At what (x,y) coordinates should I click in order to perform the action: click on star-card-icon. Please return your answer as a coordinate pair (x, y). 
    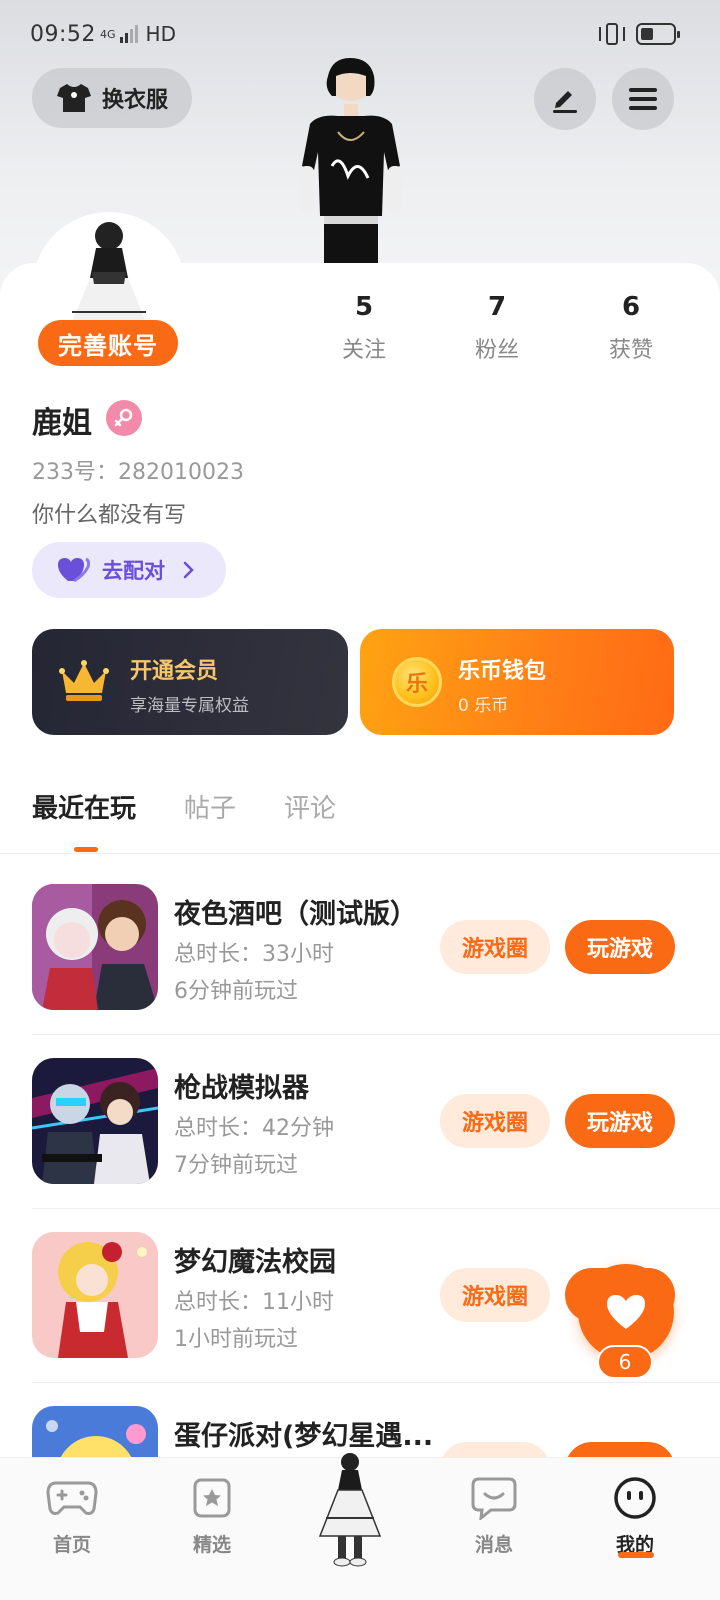
    Looking at the image, I should click on (212, 1498).